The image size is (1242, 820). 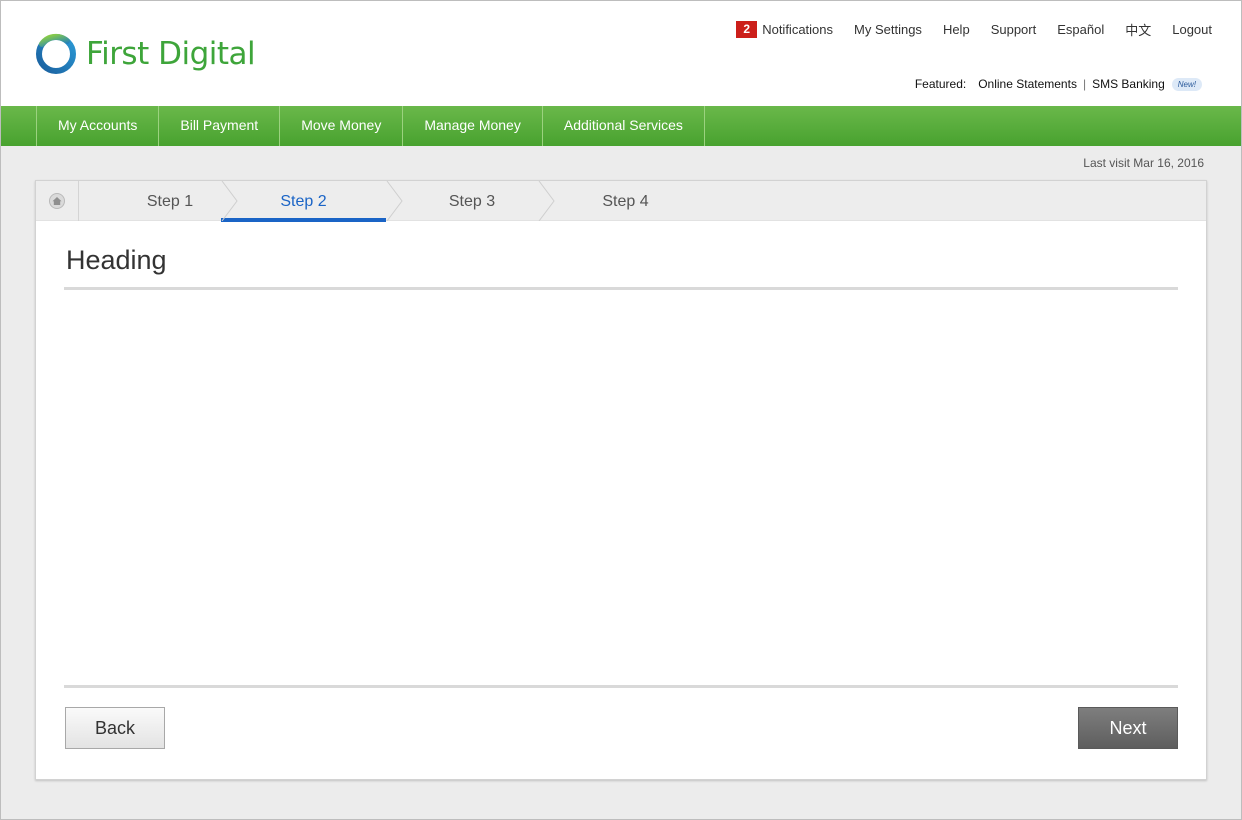 I want to click on chinese-link: 中文, so click(x=1138, y=29).